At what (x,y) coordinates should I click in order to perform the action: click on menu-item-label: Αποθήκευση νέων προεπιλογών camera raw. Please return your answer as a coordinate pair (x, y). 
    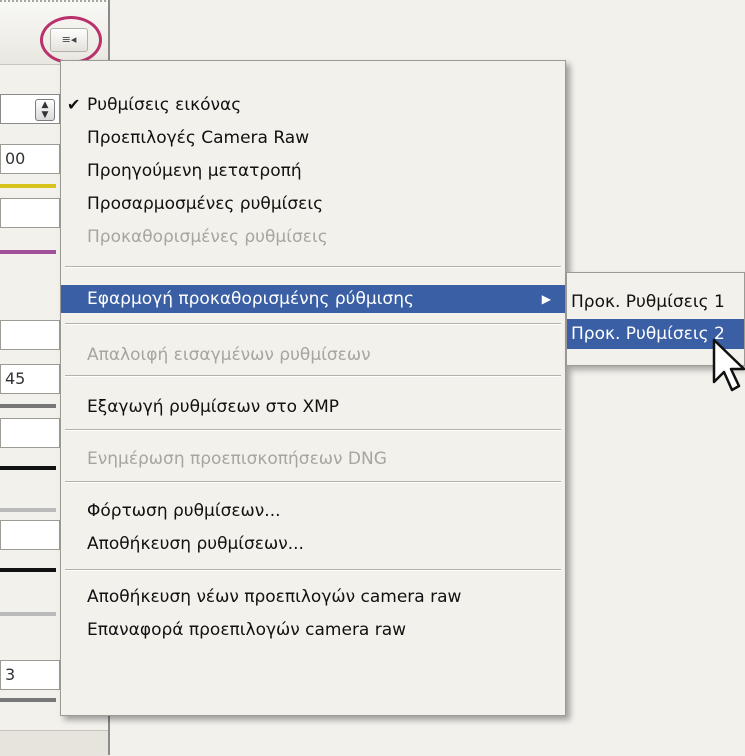
    Looking at the image, I should click on (274, 597).